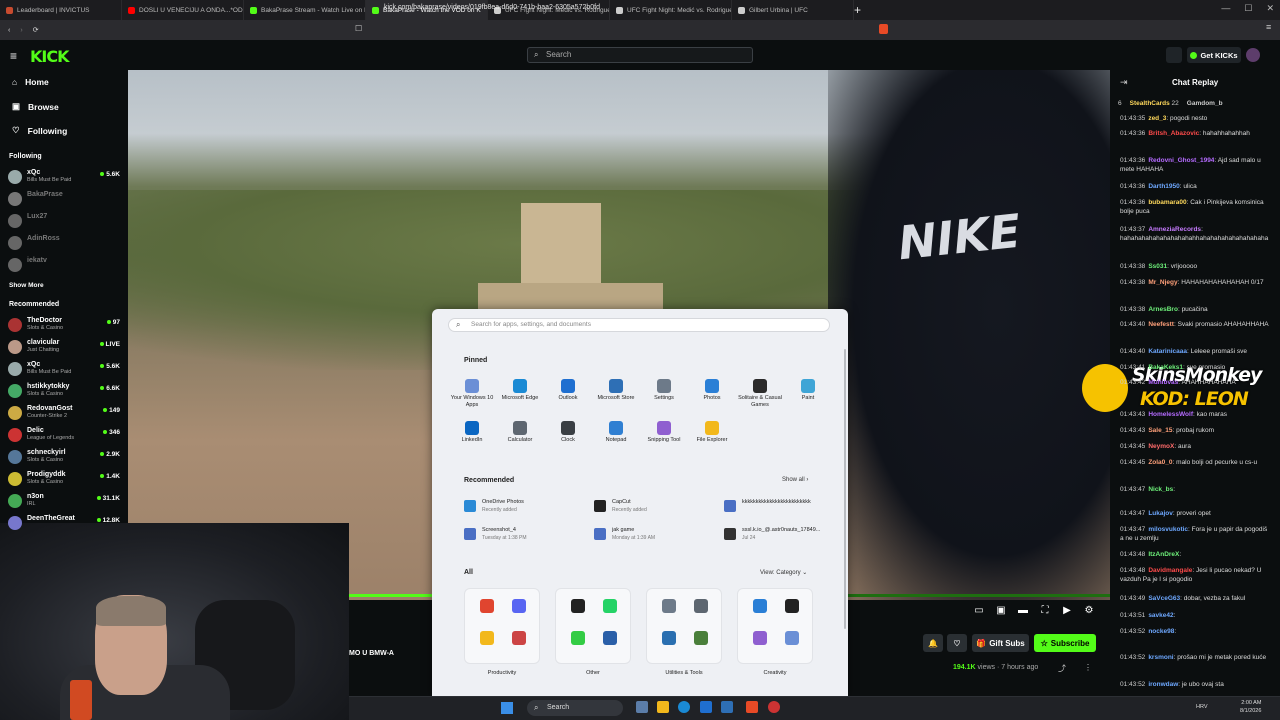 Image resolution: width=1280 pixels, height=720 pixels. Describe the element at coordinates (752, 707) in the screenshot. I see `brave-icon` at that location.